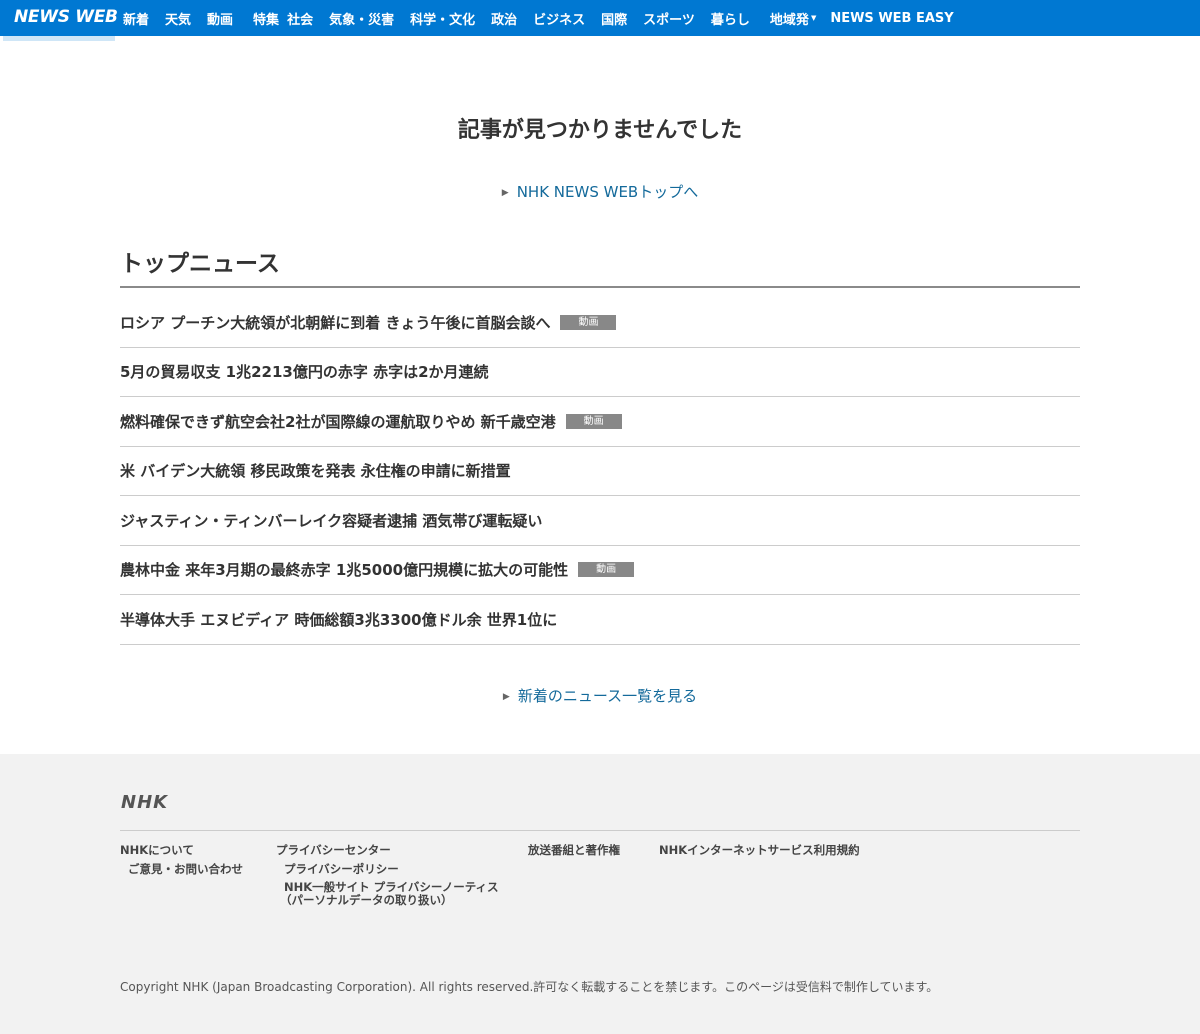  I want to click on nav-item-label: 特集, so click(266, 20).